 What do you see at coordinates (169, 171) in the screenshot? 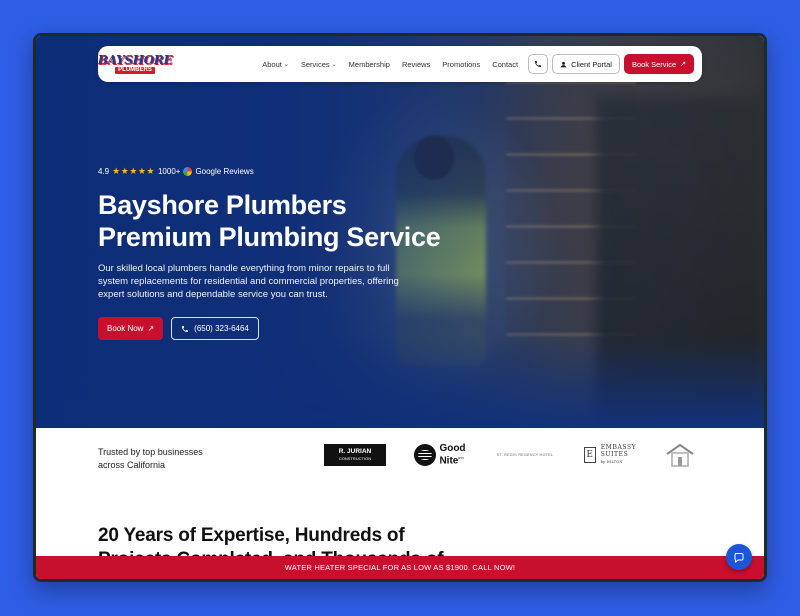
I see `review-count: 1000+` at bounding box center [169, 171].